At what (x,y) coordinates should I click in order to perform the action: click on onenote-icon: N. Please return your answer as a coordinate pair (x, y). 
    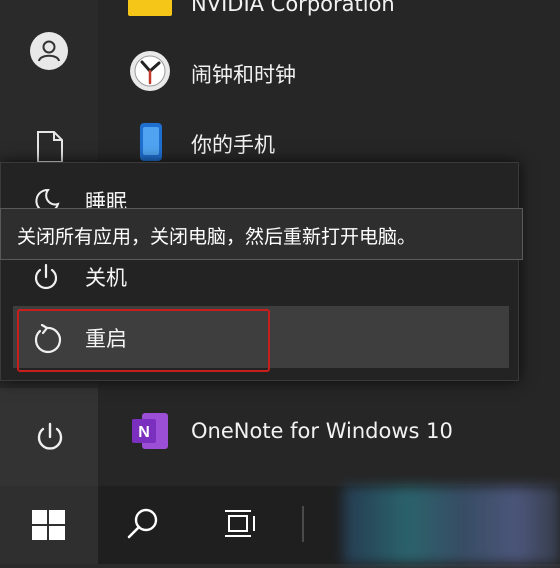
    Looking at the image, I should click on (150, 431).